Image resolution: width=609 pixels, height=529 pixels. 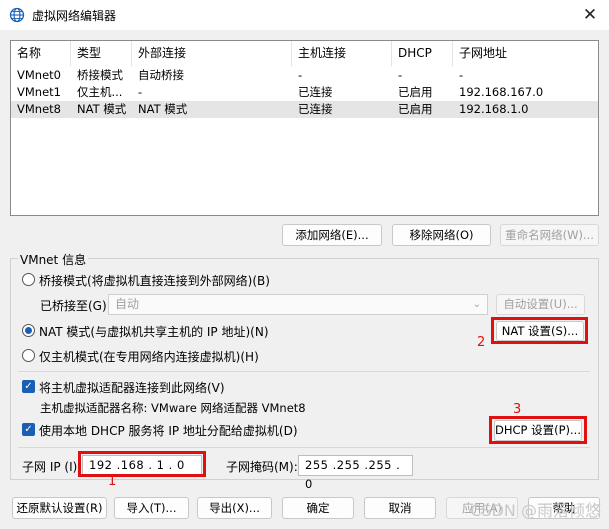 I want to click on connect-adapter-checkbox: ✓, so click(x=28, y=386).